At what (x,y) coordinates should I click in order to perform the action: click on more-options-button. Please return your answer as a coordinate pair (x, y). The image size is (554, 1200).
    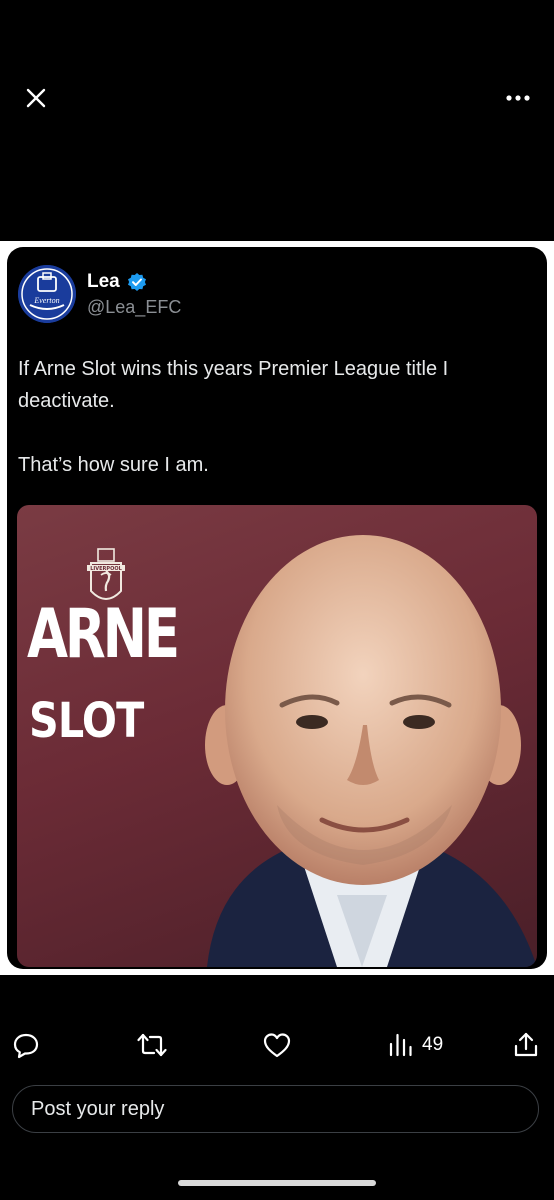
    Looking at the image, I should click on (518, 98).